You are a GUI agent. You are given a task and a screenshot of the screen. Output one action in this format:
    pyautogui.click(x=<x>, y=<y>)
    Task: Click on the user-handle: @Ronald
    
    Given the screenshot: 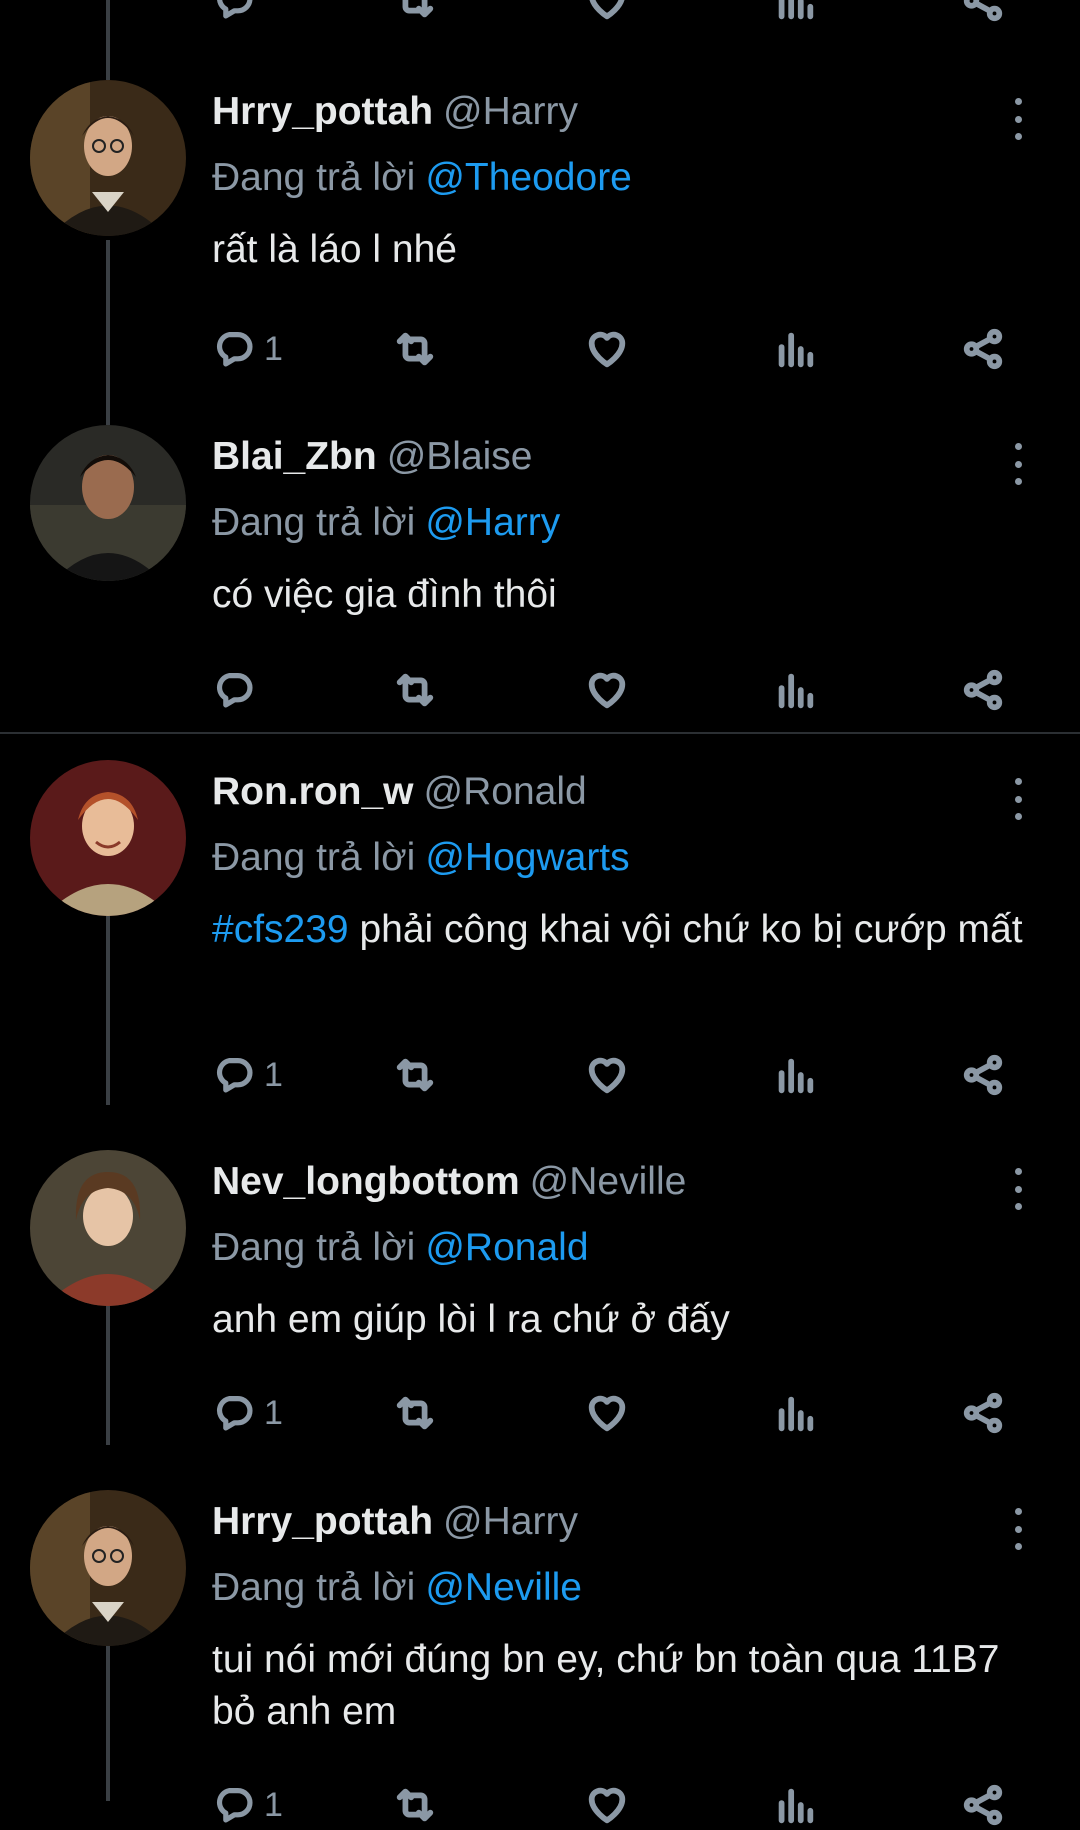 What is the action you would take?
    pyautogui.click(x=505, y=791)
    